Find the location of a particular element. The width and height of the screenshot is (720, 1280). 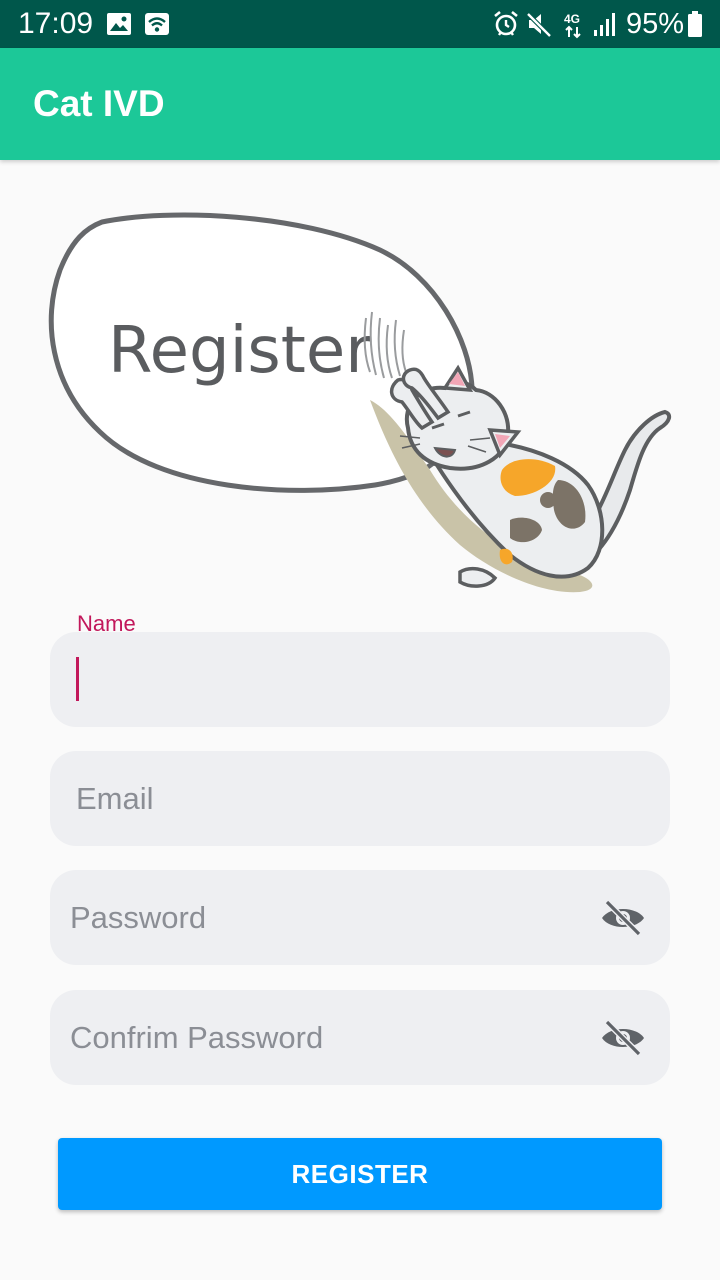

name-field is located at coordinates (360, 679).